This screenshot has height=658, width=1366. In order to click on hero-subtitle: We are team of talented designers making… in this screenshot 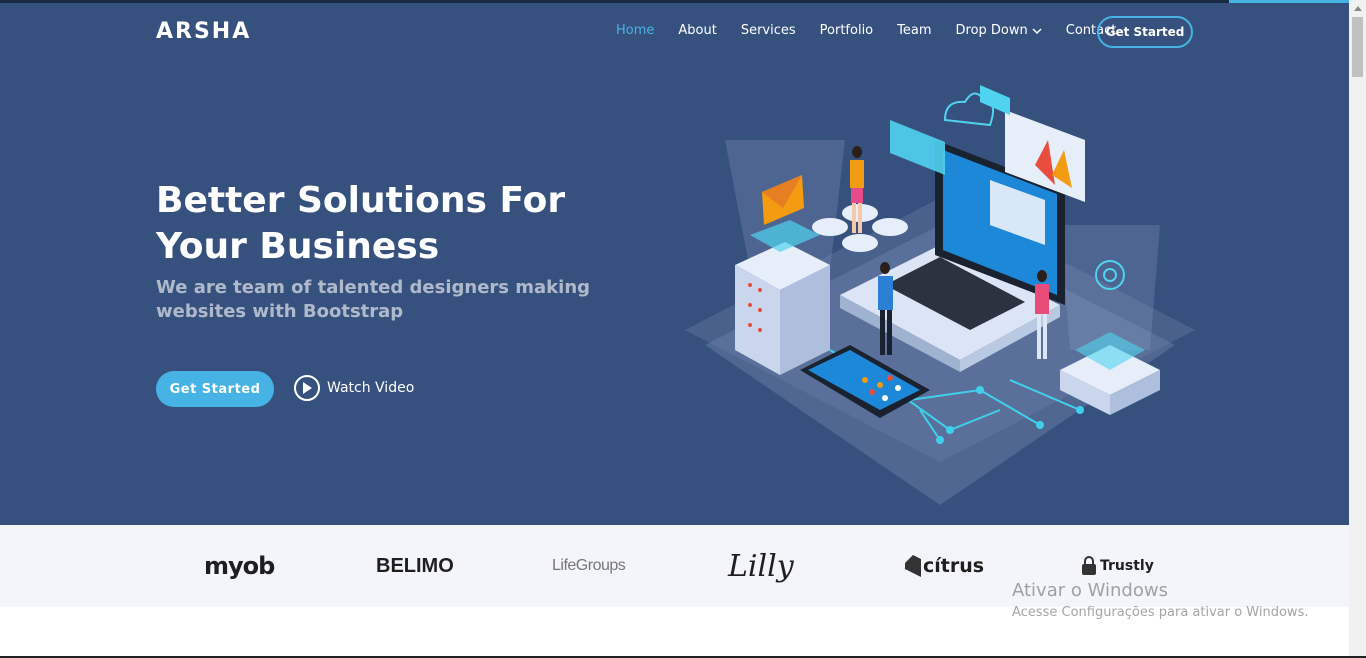, I will do `click(373, 299)`.